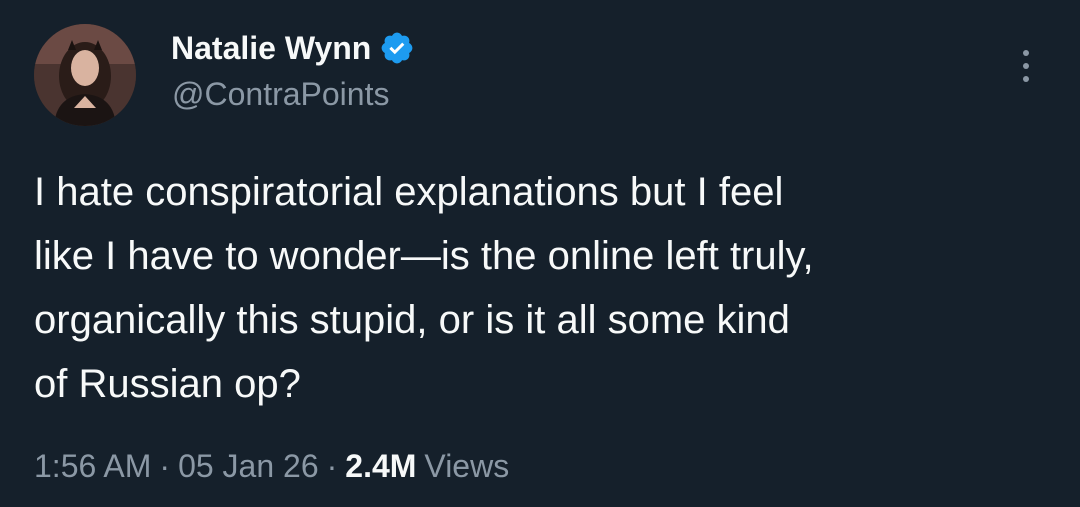 The height and width of the screenshot is (507, 1080). Describe the element at coordinates (271, 48) in the screenshot. I see `author-display-name: Natalie Wynn` at that location.